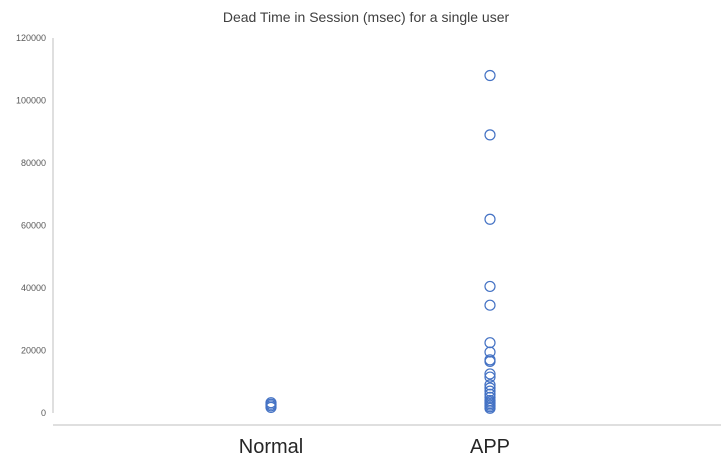  I want to click on x-tick-label: APP, so click(490, 446).